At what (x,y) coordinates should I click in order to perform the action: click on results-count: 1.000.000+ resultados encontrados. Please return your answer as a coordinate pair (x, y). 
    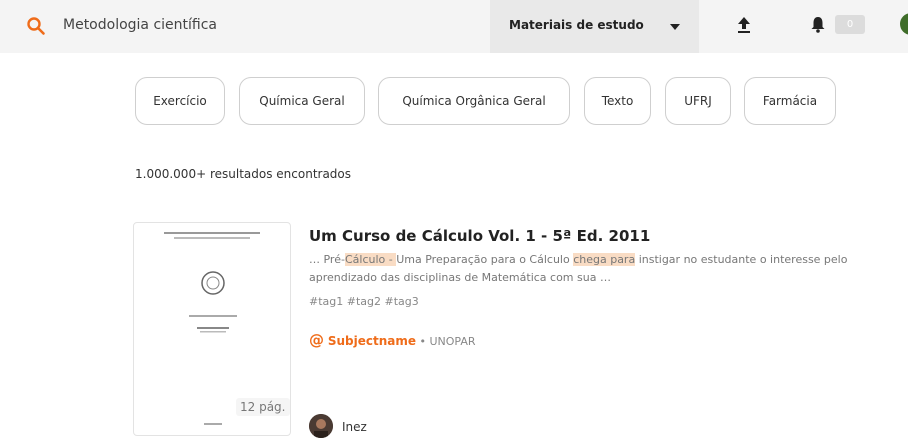
    Looking at the image, I should click on (243, 174).